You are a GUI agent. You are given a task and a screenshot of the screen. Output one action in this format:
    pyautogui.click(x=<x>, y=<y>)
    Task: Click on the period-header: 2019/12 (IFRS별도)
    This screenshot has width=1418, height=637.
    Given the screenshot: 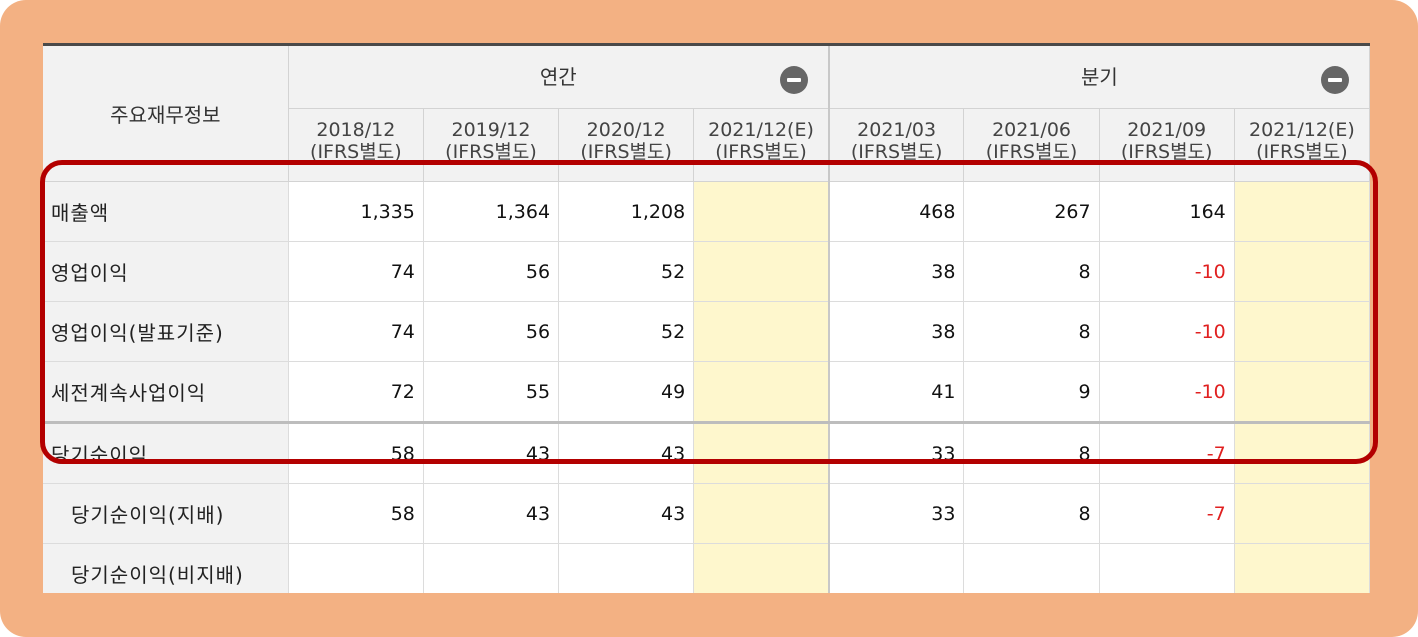 What is the action you would take?
    pyautogui.click(x=491, y=145)
    